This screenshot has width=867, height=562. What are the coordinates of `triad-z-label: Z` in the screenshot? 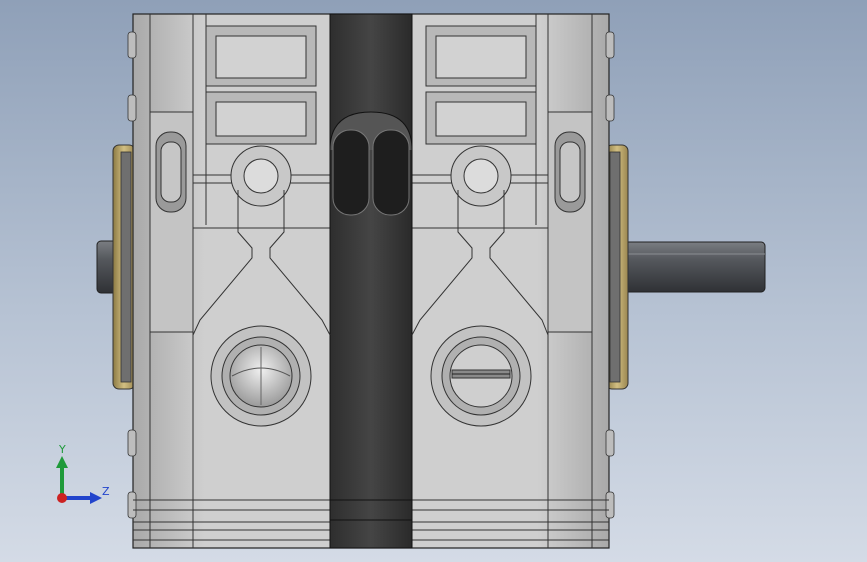 It's located at (106, 491).